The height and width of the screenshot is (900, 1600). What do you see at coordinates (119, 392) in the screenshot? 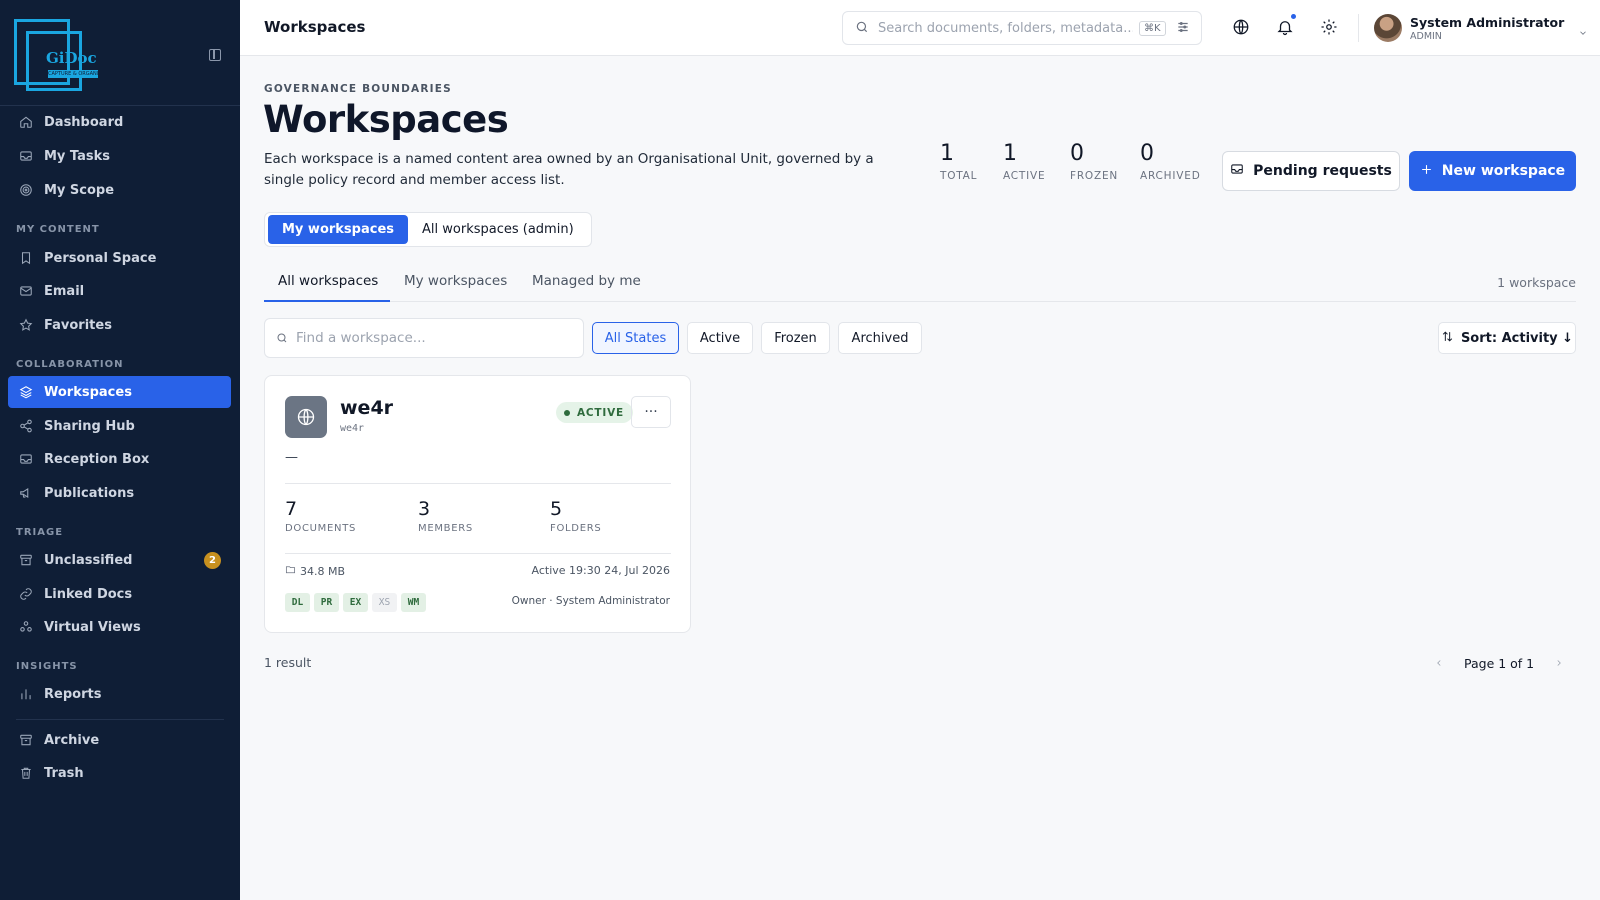
I see `sidebar-item-workspaces: Workspaces` at bounding box center [119, 392].